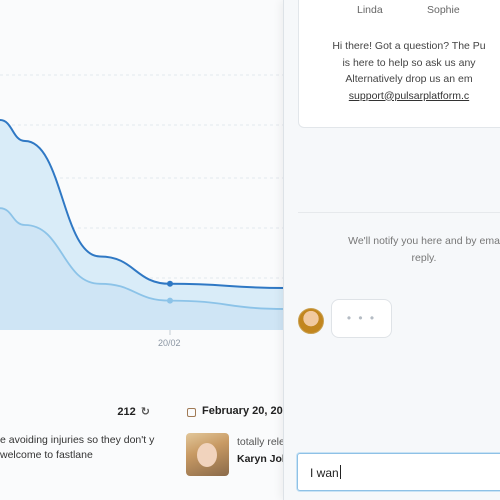 This screenshot has width=500, height=500. What do you see at coordinates (311, 321) in the screenshot?
I see `agent-avatar` at bounding box center [311, 321].